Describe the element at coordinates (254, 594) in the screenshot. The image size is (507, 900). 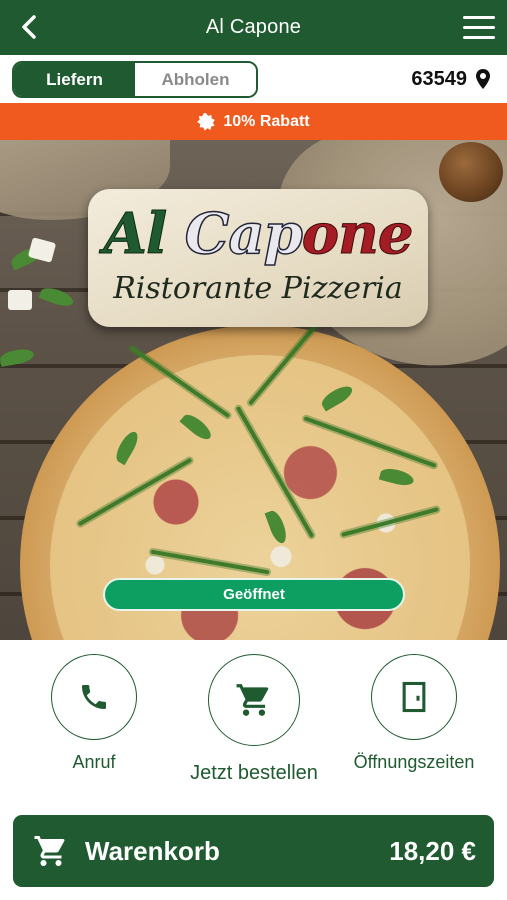
I see `open-status-badge: Geöffnet` at that location.